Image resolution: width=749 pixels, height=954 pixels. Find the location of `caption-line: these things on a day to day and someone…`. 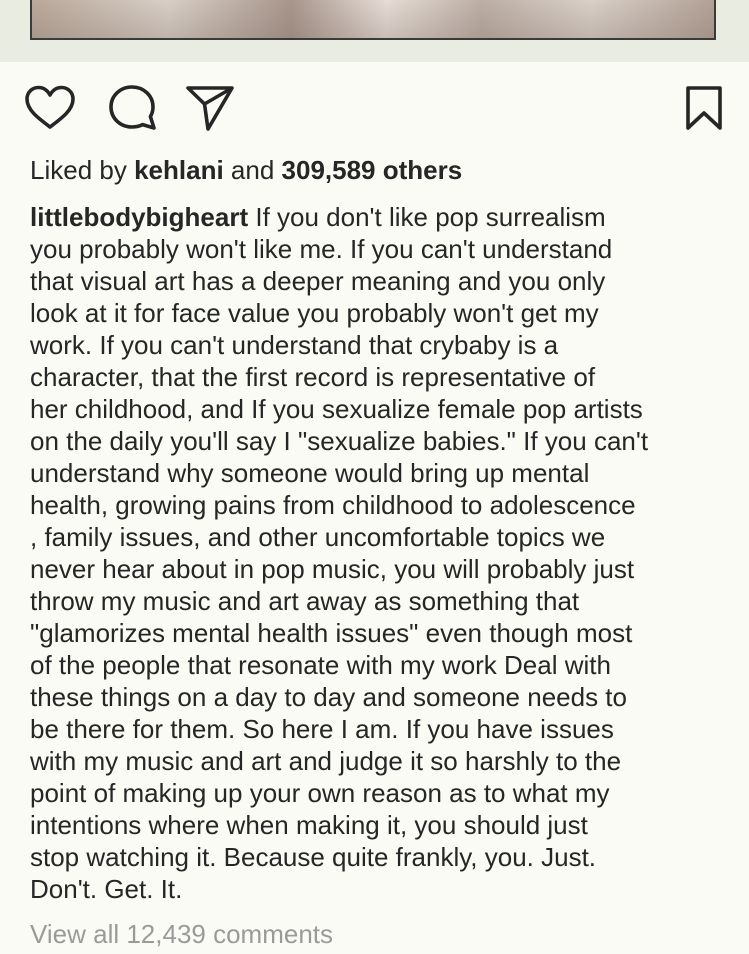

caption-line: these things on a day to day and someone… is located at coordinates (328, 697).